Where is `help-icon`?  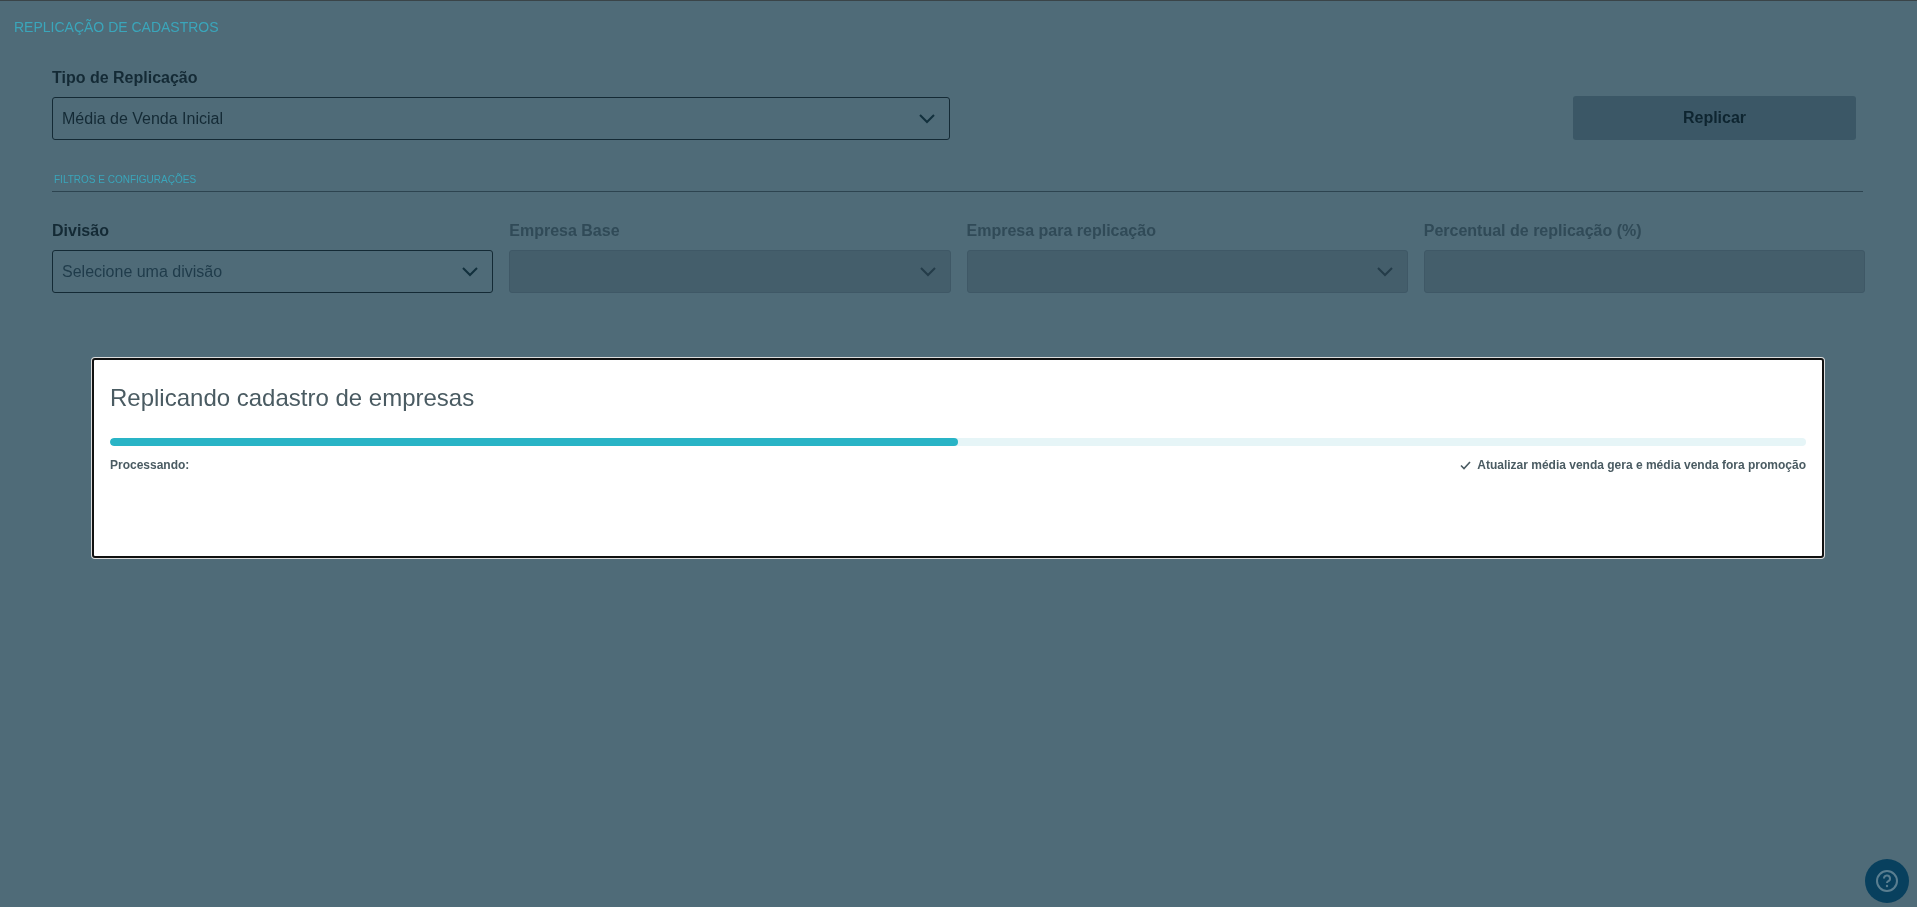 help-icon is located at coordinates (1887, 881).